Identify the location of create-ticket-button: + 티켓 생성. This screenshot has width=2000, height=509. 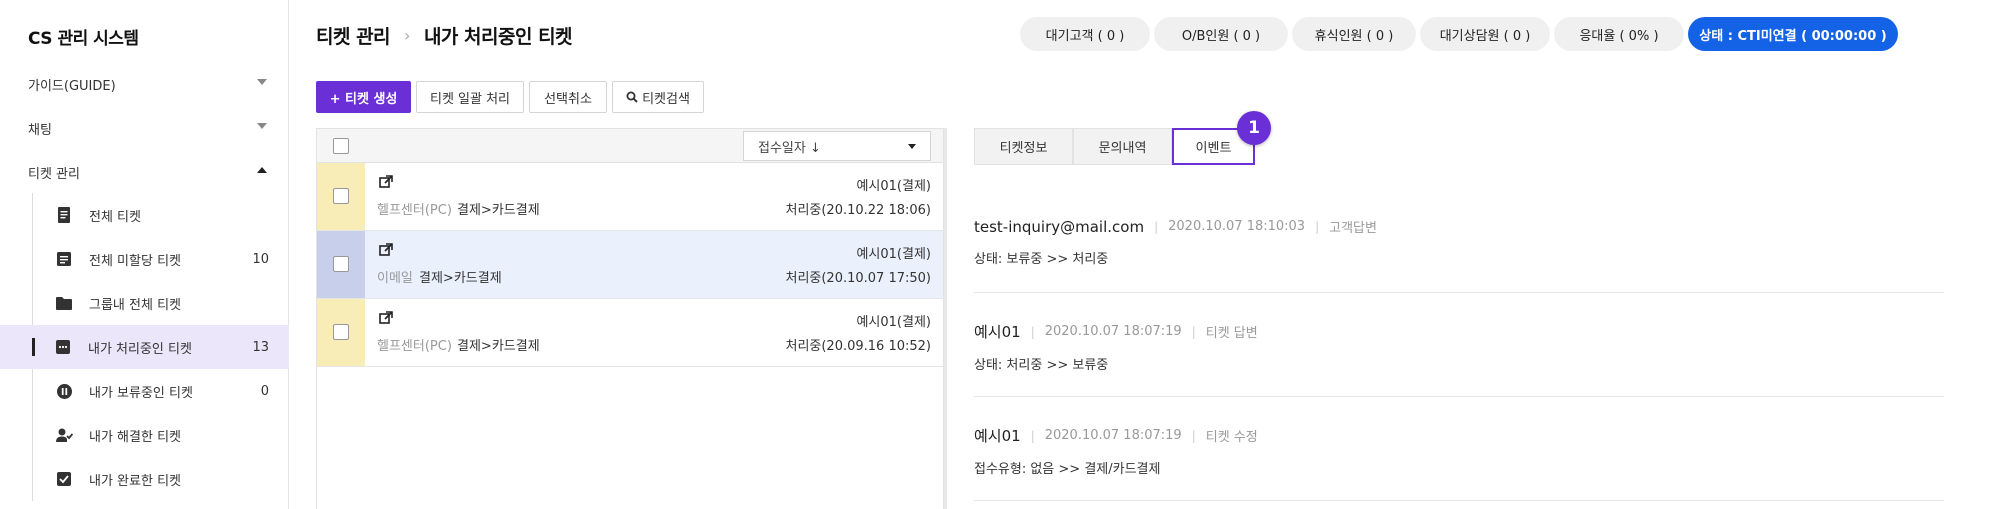
(363, 97).